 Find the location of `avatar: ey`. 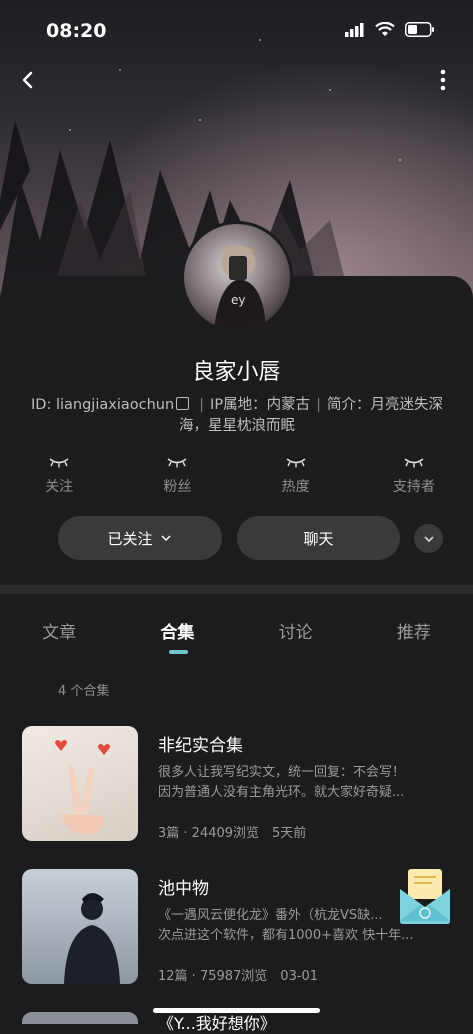

avatar: ey is located at coordinates (237, 277).